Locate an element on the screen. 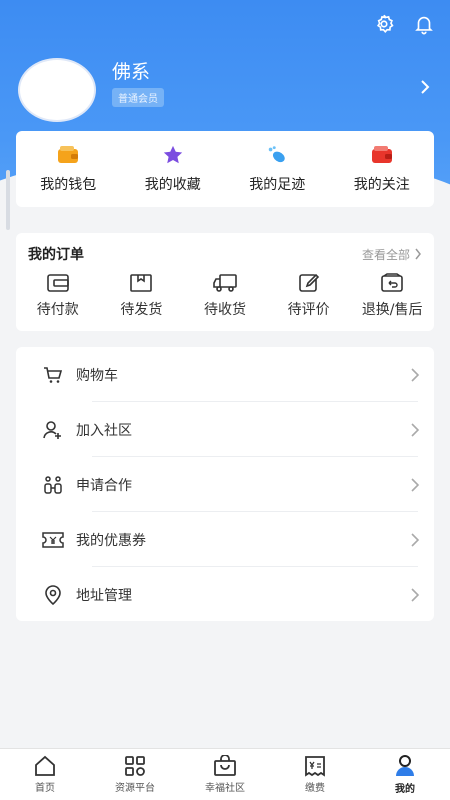 This screenshot has height=800, width=450. cooperation-icon is located at coordinates (53, 485).